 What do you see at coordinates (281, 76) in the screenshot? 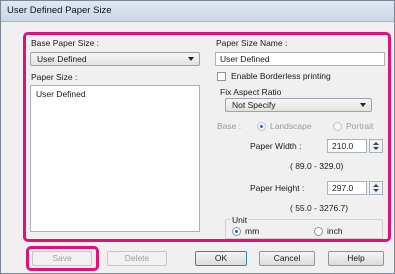
I see `borderless-label: Enable Borderless printing` at bounding box center [281, 76].